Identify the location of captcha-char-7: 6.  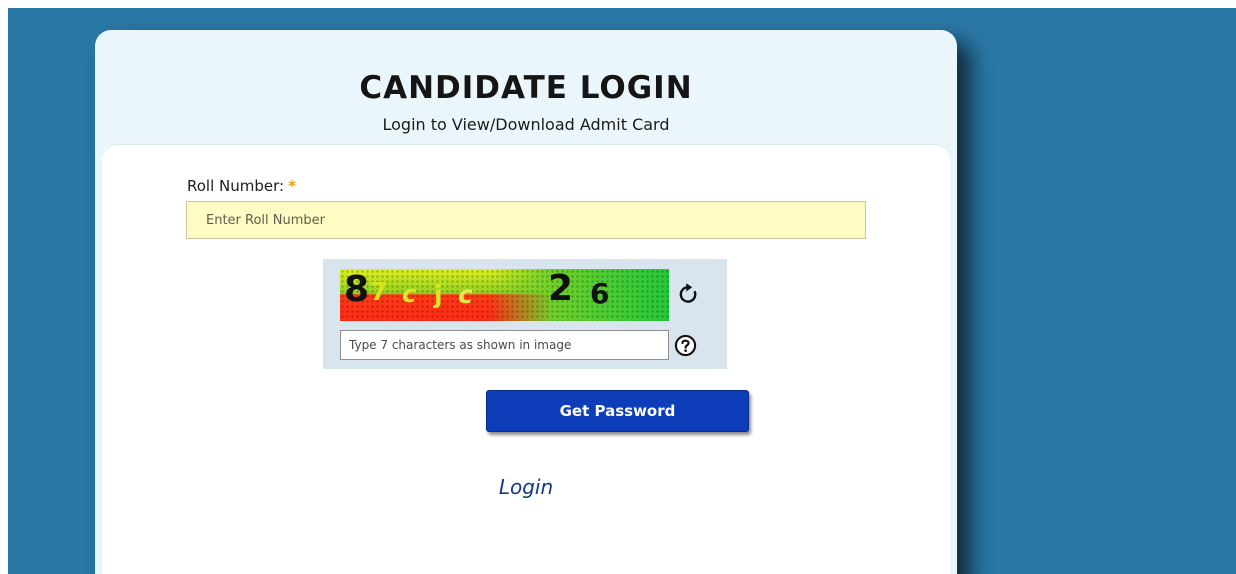
(600, 293).